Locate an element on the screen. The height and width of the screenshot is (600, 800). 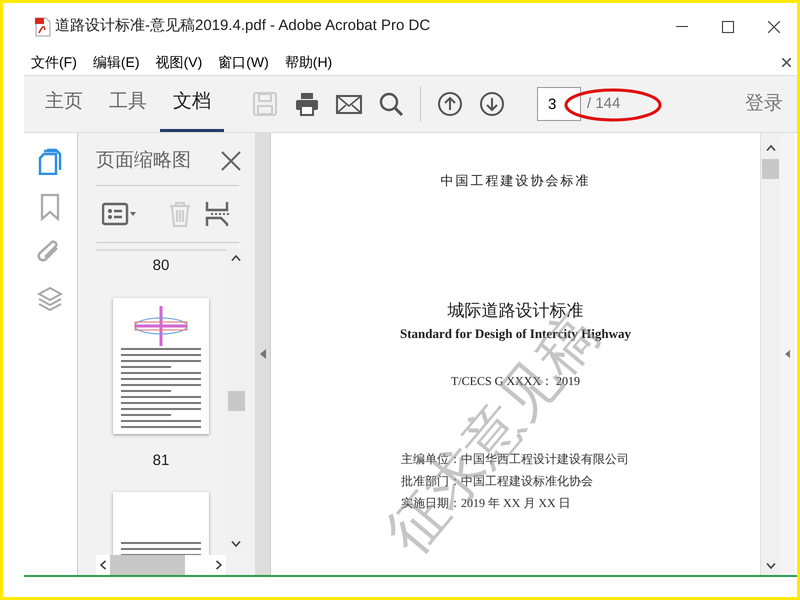
printer-icon is located at coordinates (307, 104).